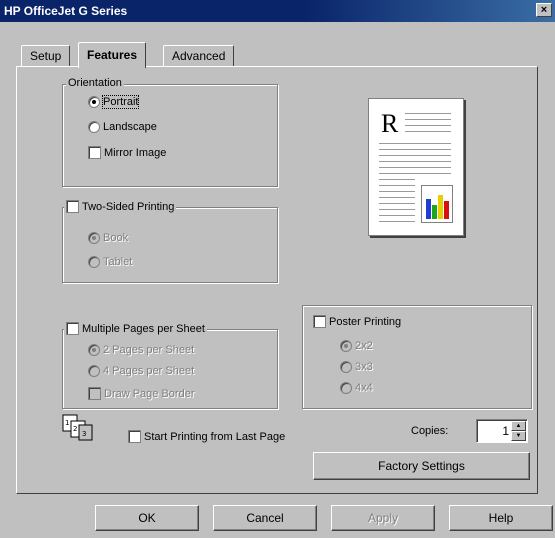 Image resolution: width=555 pixels, height=538 pixels. What do you see at coordinates (365, 321) in the screenshot?
I see `poster-printing-label: Poster Printing` at bounding box center [365, 321].